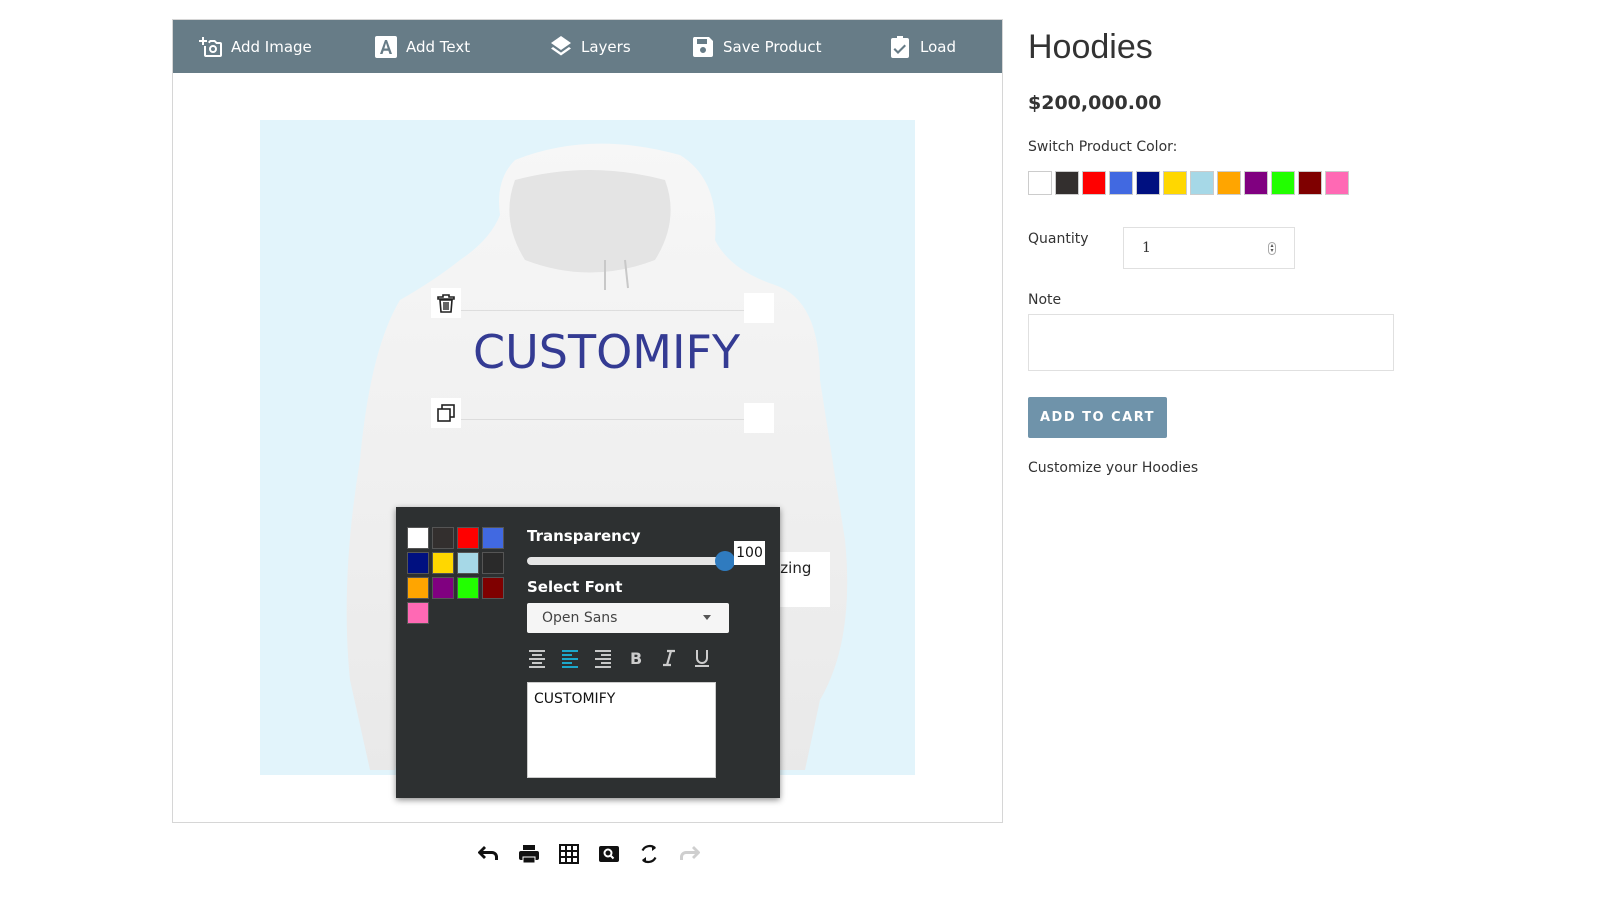 The height and width of the screenshot is (900, 1600). I want to click on align-right-icon, so click(603, 659).